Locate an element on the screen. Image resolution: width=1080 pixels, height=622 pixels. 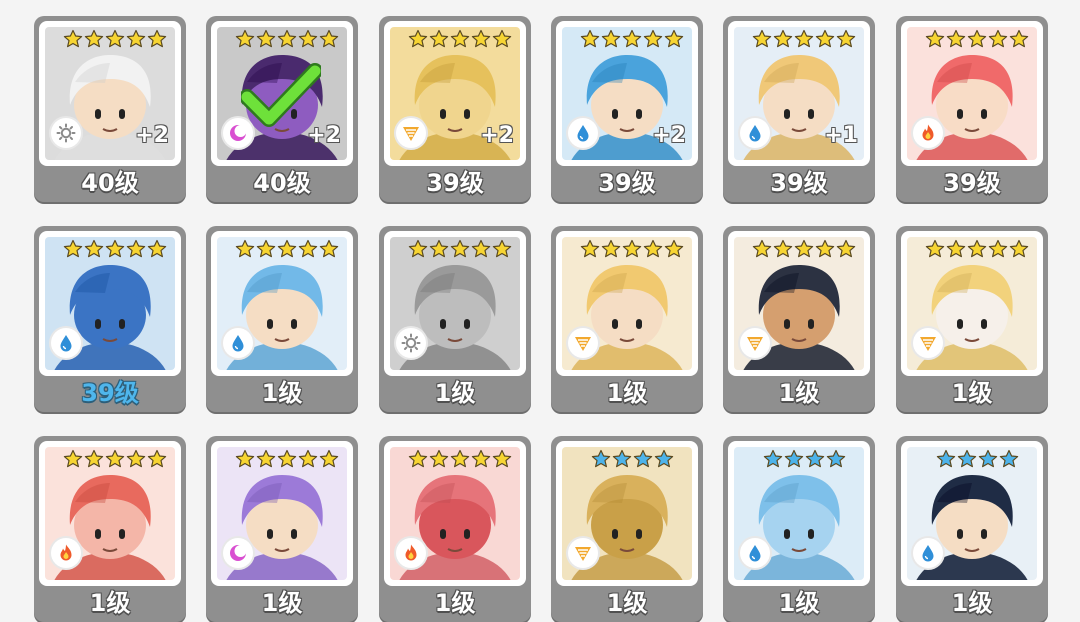
hero-level-label: 40级 is located at coordinates (110, 183).